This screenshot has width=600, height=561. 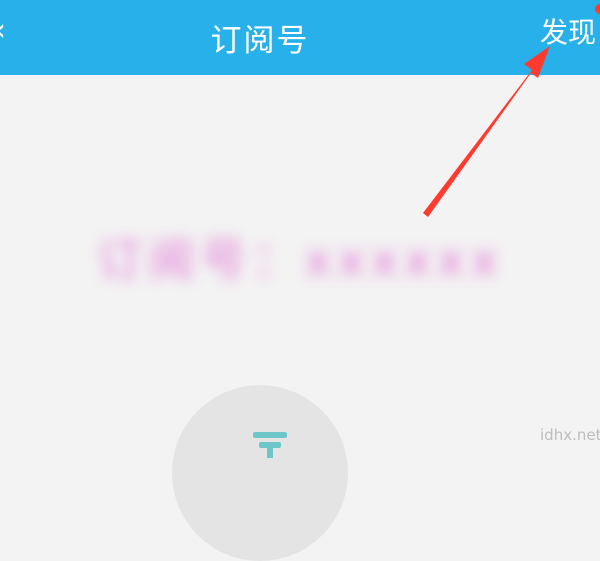 What do you see at coordinates (570, 435) in the screenshot?
I see `watermark: idhx.net` at bounding box center [570, 435].